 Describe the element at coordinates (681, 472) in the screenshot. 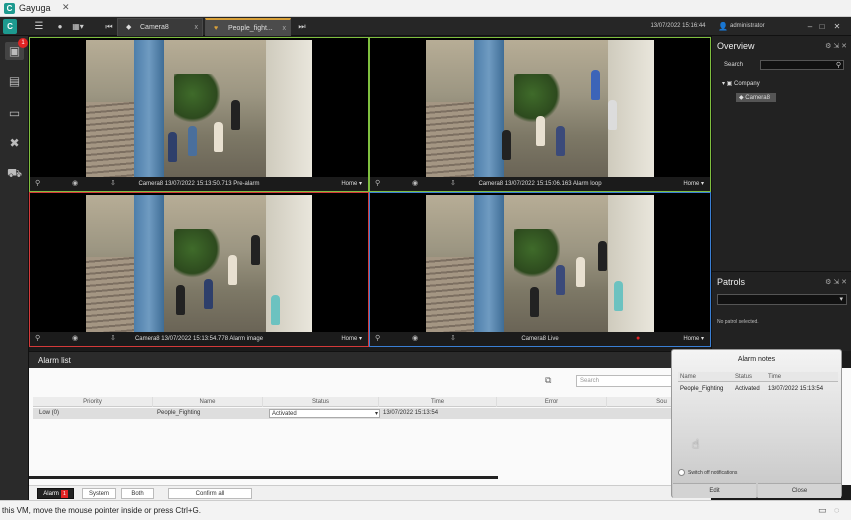

I see `radio-icon` at that location.